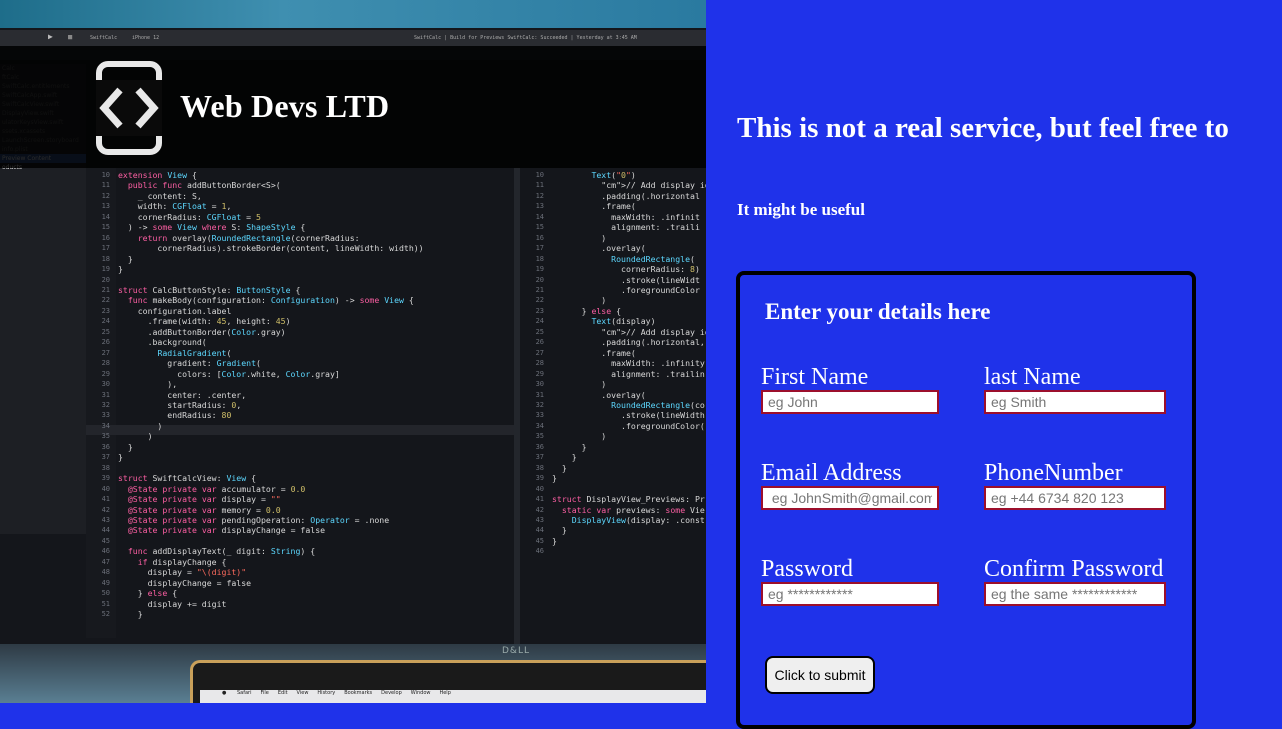 The image size is (1282, 729). Describe the element at coordinates (105, 572) in the screenshot. I see `line-number: 48` at that location.